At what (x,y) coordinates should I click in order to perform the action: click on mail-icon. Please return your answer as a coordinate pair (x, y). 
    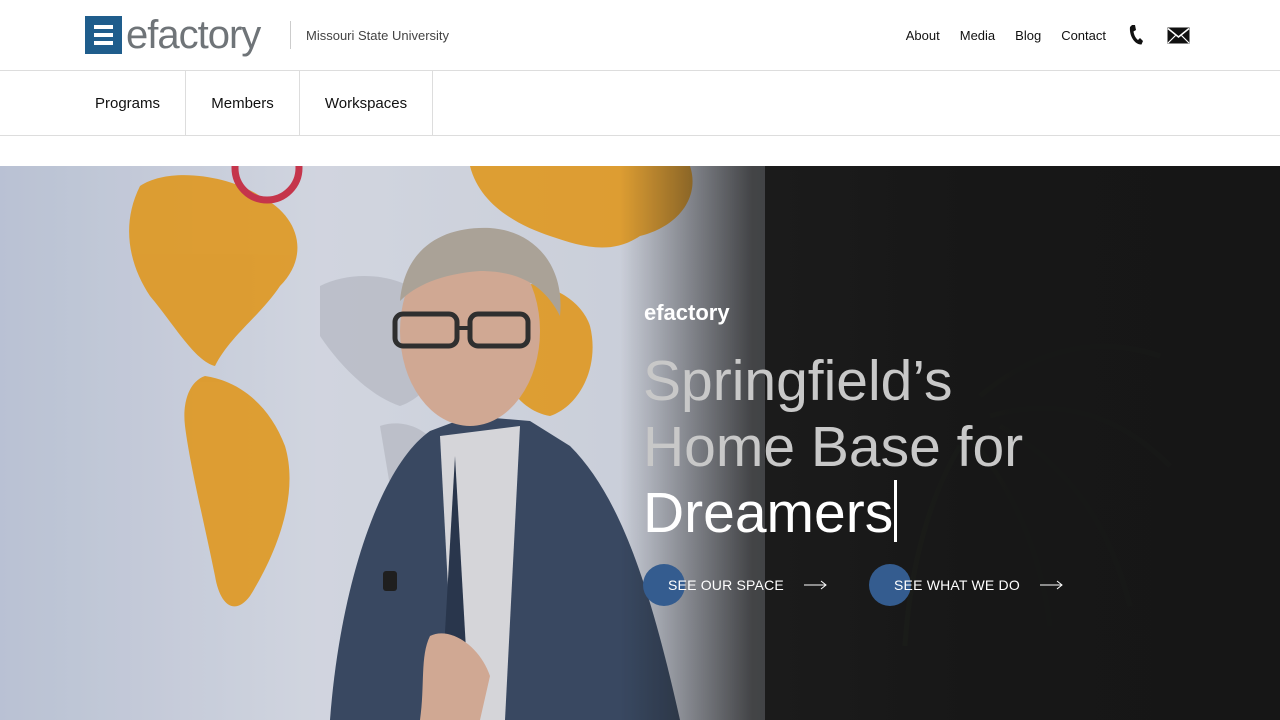
    Looking at the image, I should click on (1178, 35).